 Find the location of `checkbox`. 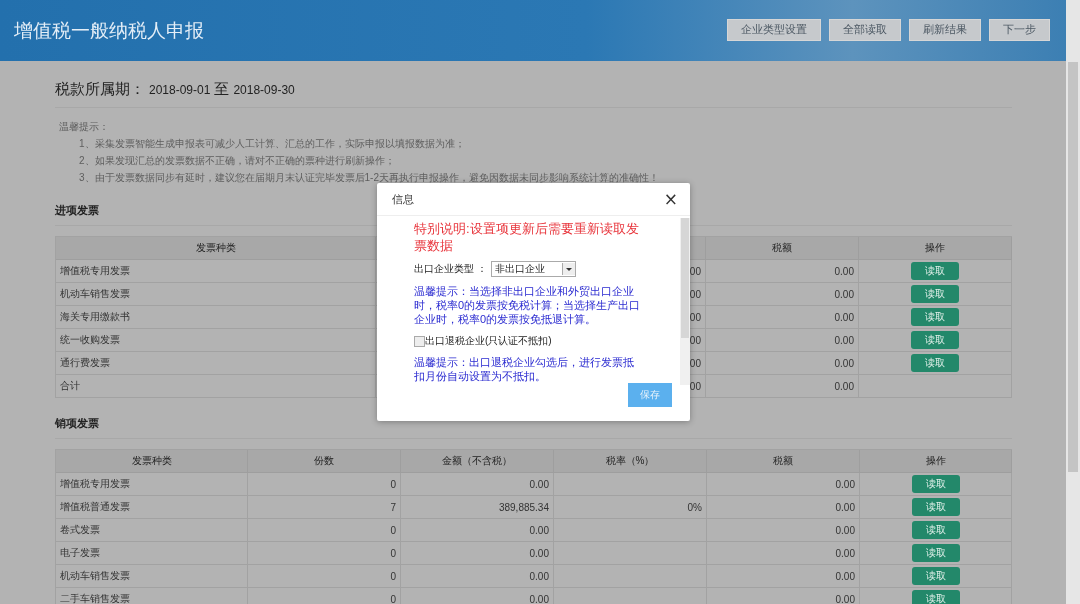

checkbox is located at coordinates (419, 341).